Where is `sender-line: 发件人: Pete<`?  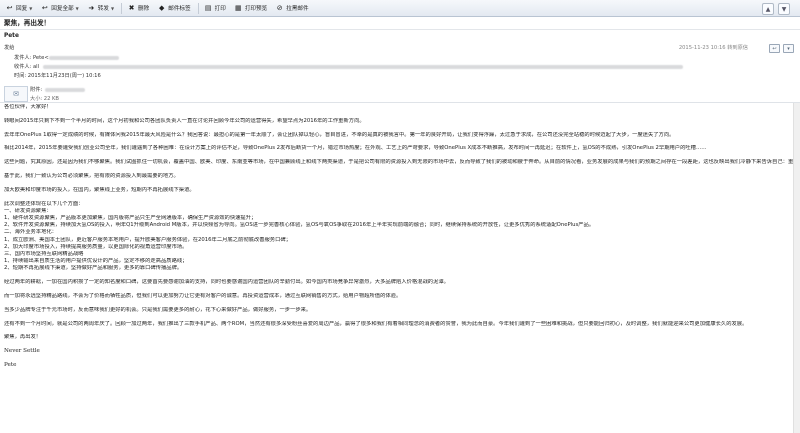
sender-line: 发件人: Pete< is located at coordinates (66, 57).